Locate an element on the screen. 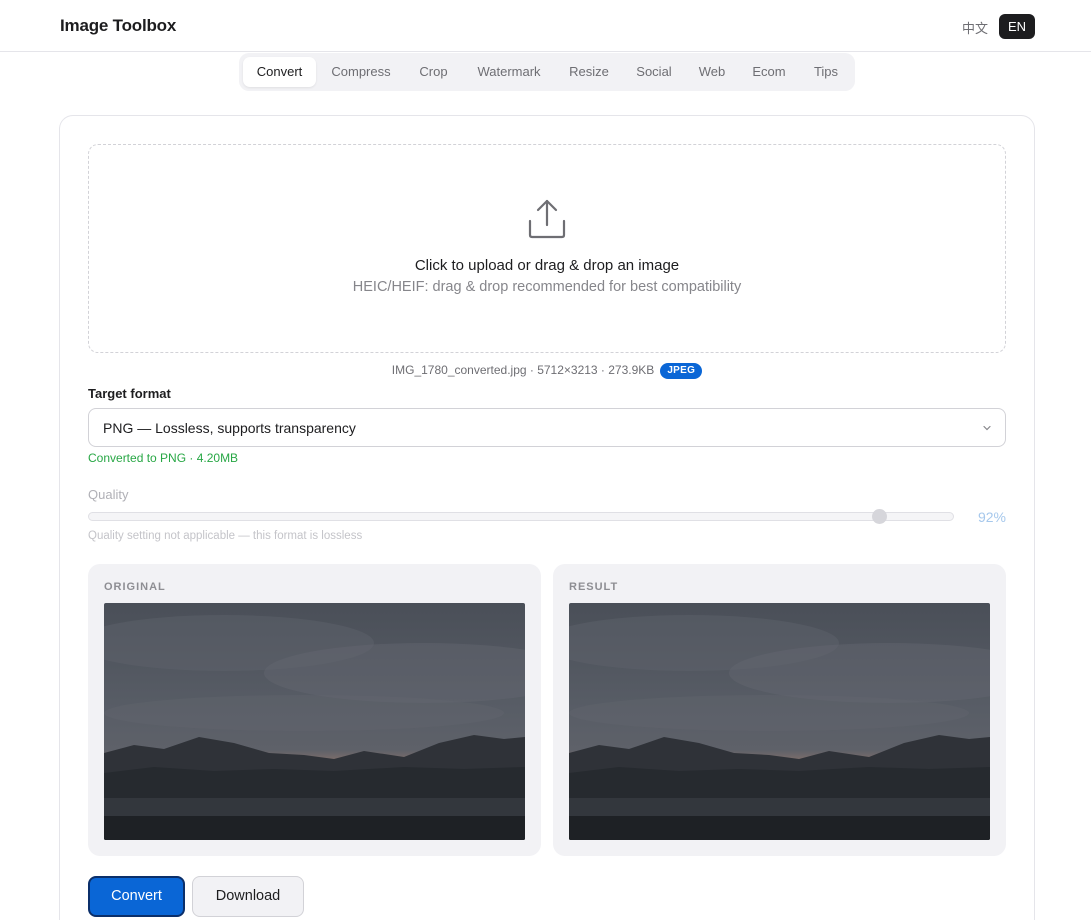 The width and height of the screenshot is (1091, 920). quality-slider-thumb is located at coordinates (879, 516).